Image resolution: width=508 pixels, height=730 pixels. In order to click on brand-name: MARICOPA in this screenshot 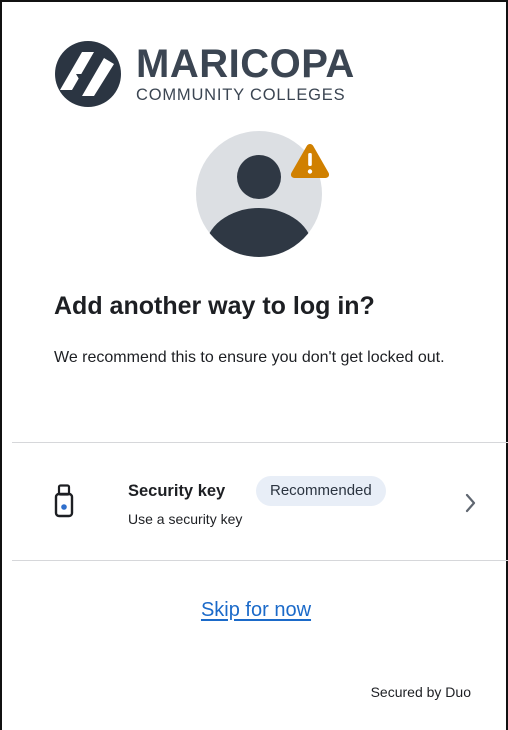, I will do `click(245, 64)`.